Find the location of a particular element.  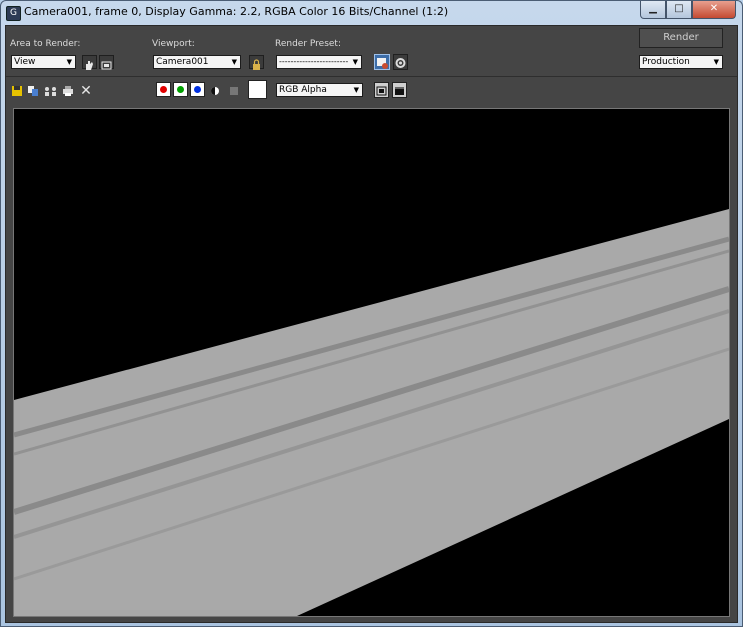

minimize-icon: ▁ is located at coordinates (653, 8).